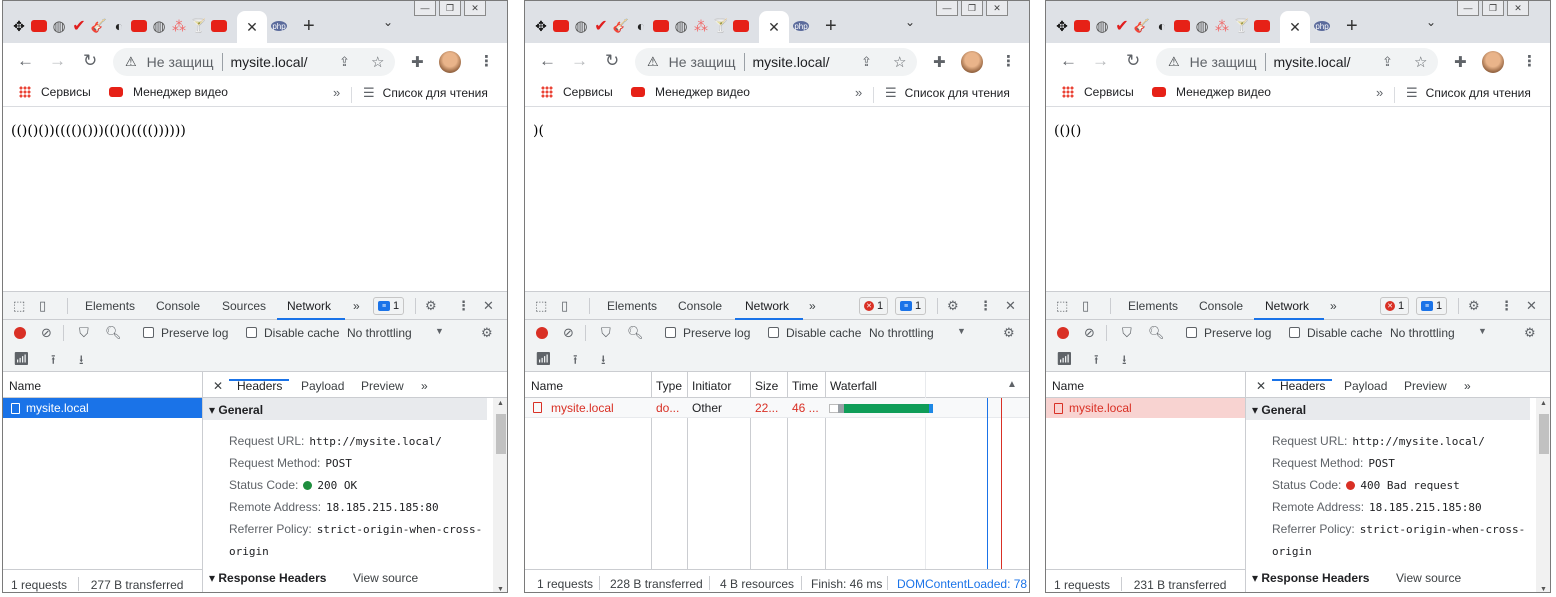 This screenshot has height=597, width=1556. Describe the element at coordinates (1425, 386) in the screenshot. I see `tab-preview: Preview` at that location.